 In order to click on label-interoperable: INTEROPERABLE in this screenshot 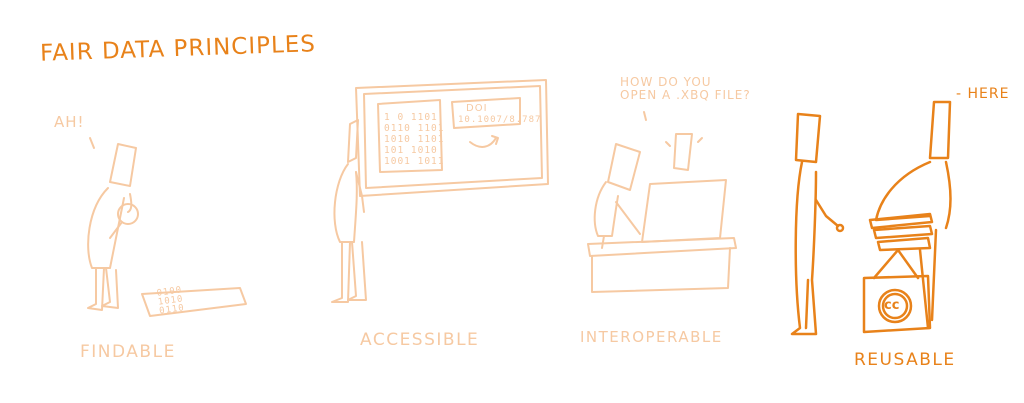, I will do `click(651, 337)`.